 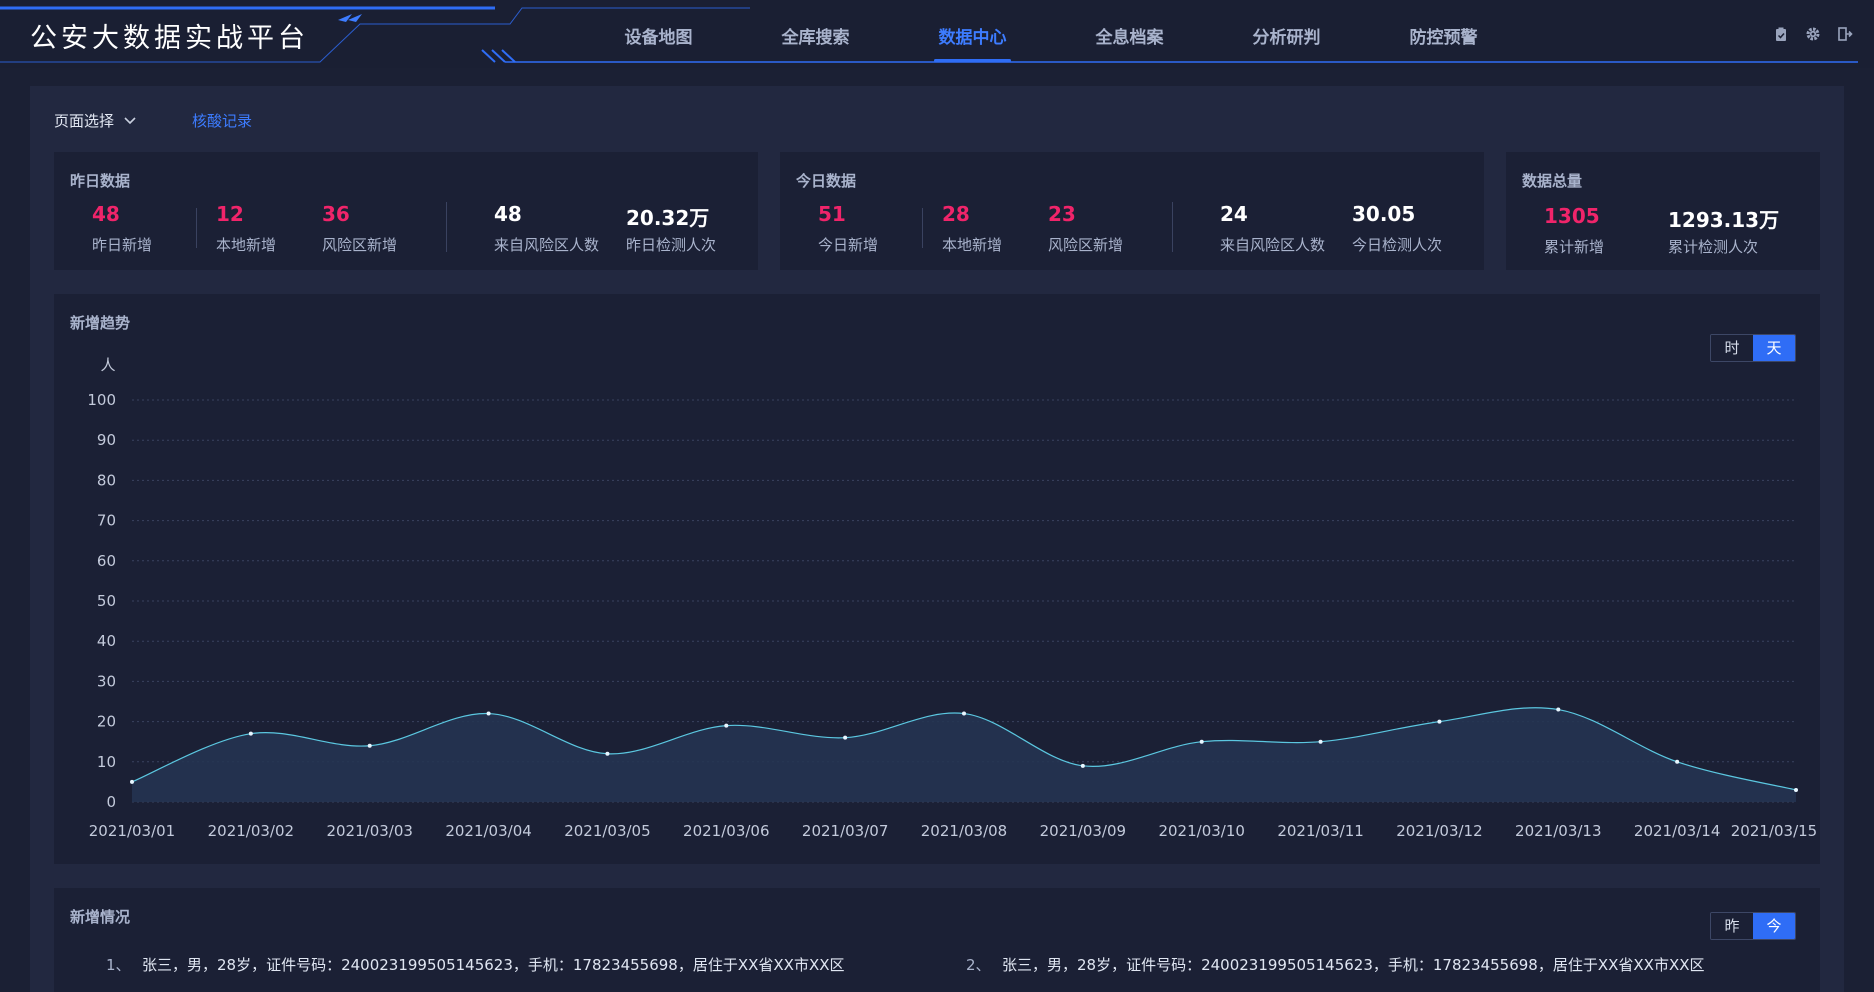 I want to click on stat-value: 12, so click(x=230, y=214).